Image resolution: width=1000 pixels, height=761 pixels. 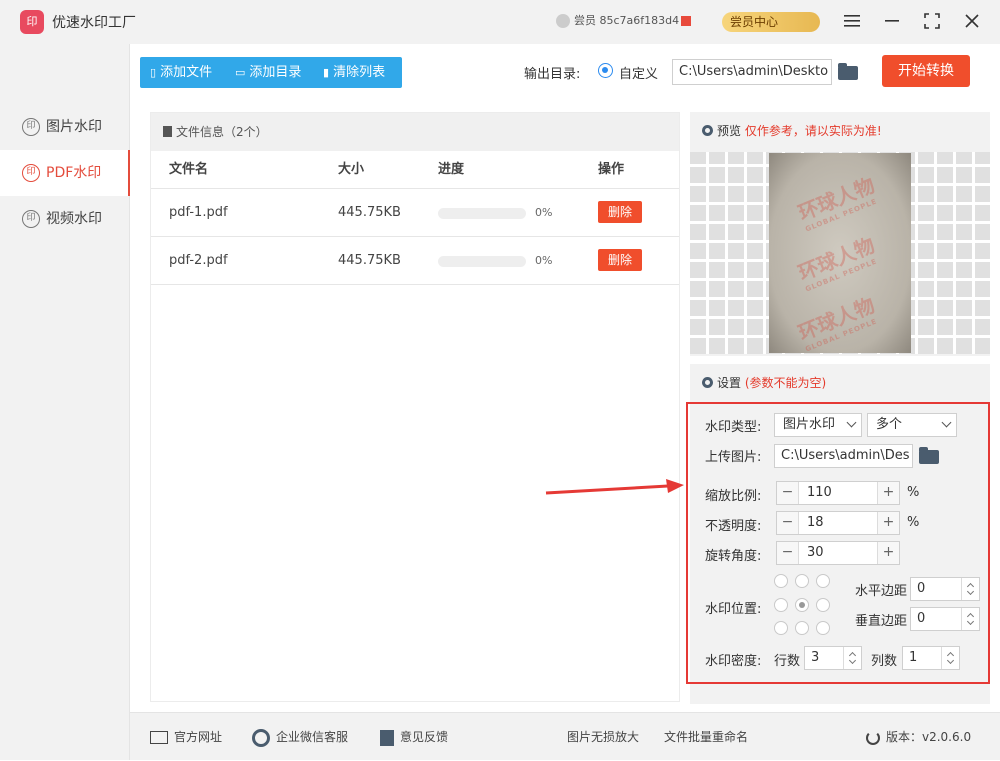 I want to click on website-link: 官方网址, so click(x=186, y=737).